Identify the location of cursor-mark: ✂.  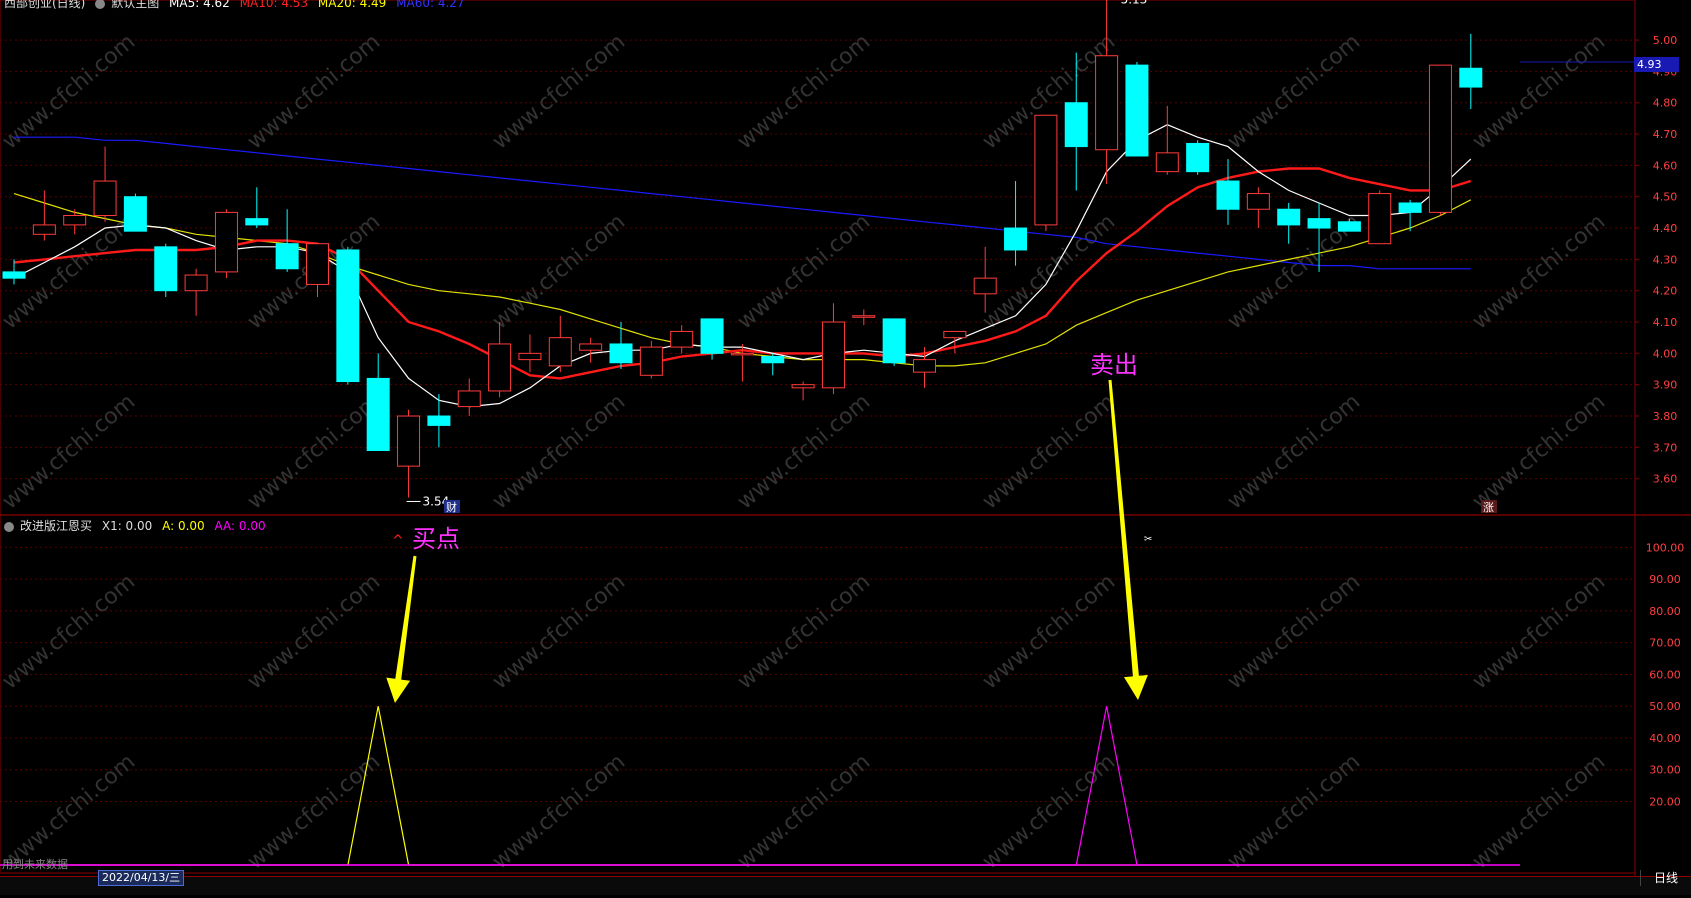
(1148, 539).